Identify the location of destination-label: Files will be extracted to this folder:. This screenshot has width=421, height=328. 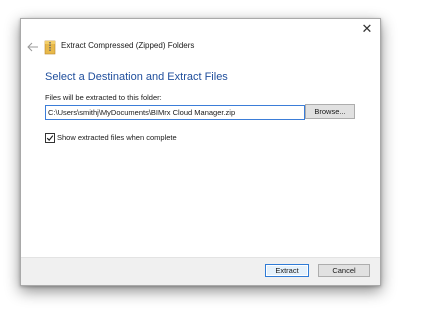
(103, 97).